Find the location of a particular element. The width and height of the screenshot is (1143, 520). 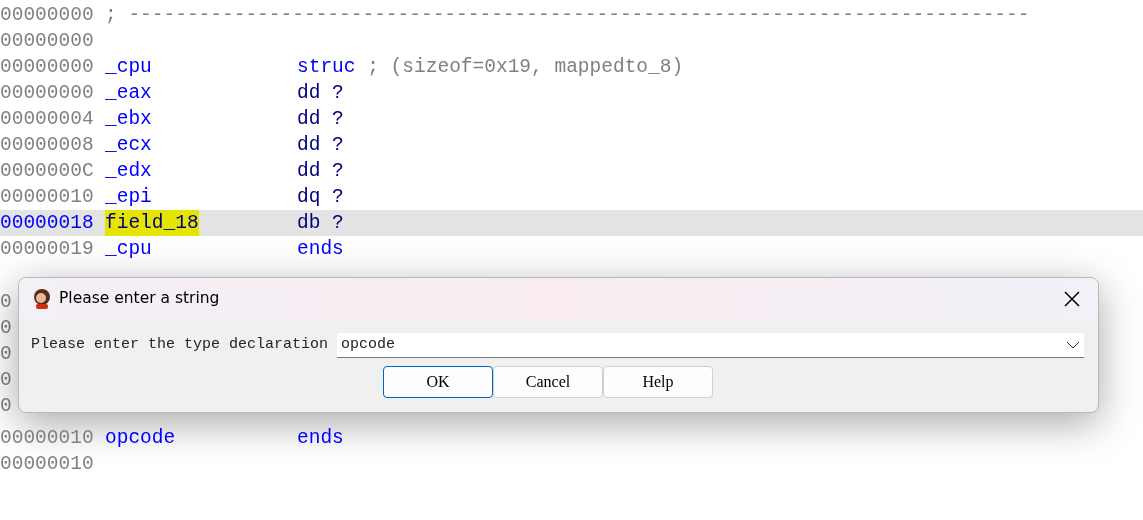

comment: ; ----------------------------------------------------------------------------- is located at coordinates (567, 15).